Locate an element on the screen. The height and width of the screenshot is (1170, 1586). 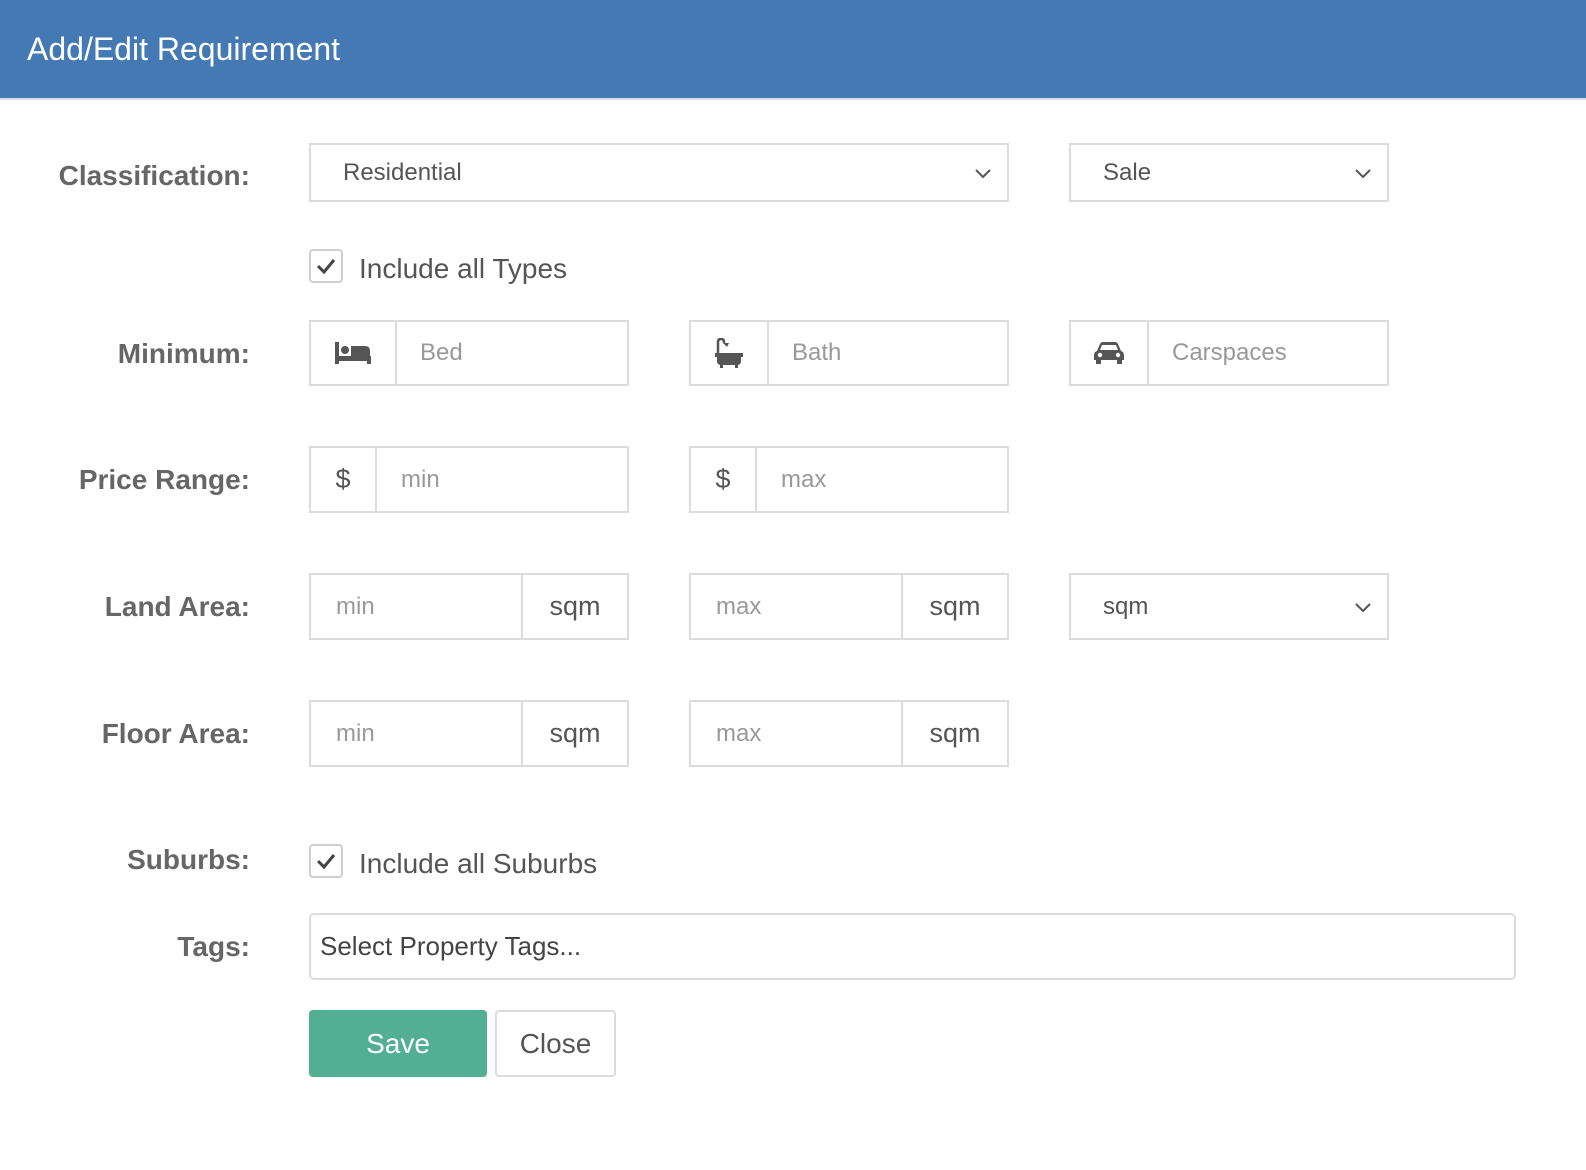
classification-select: Residential is located at coordinates (659, 172).